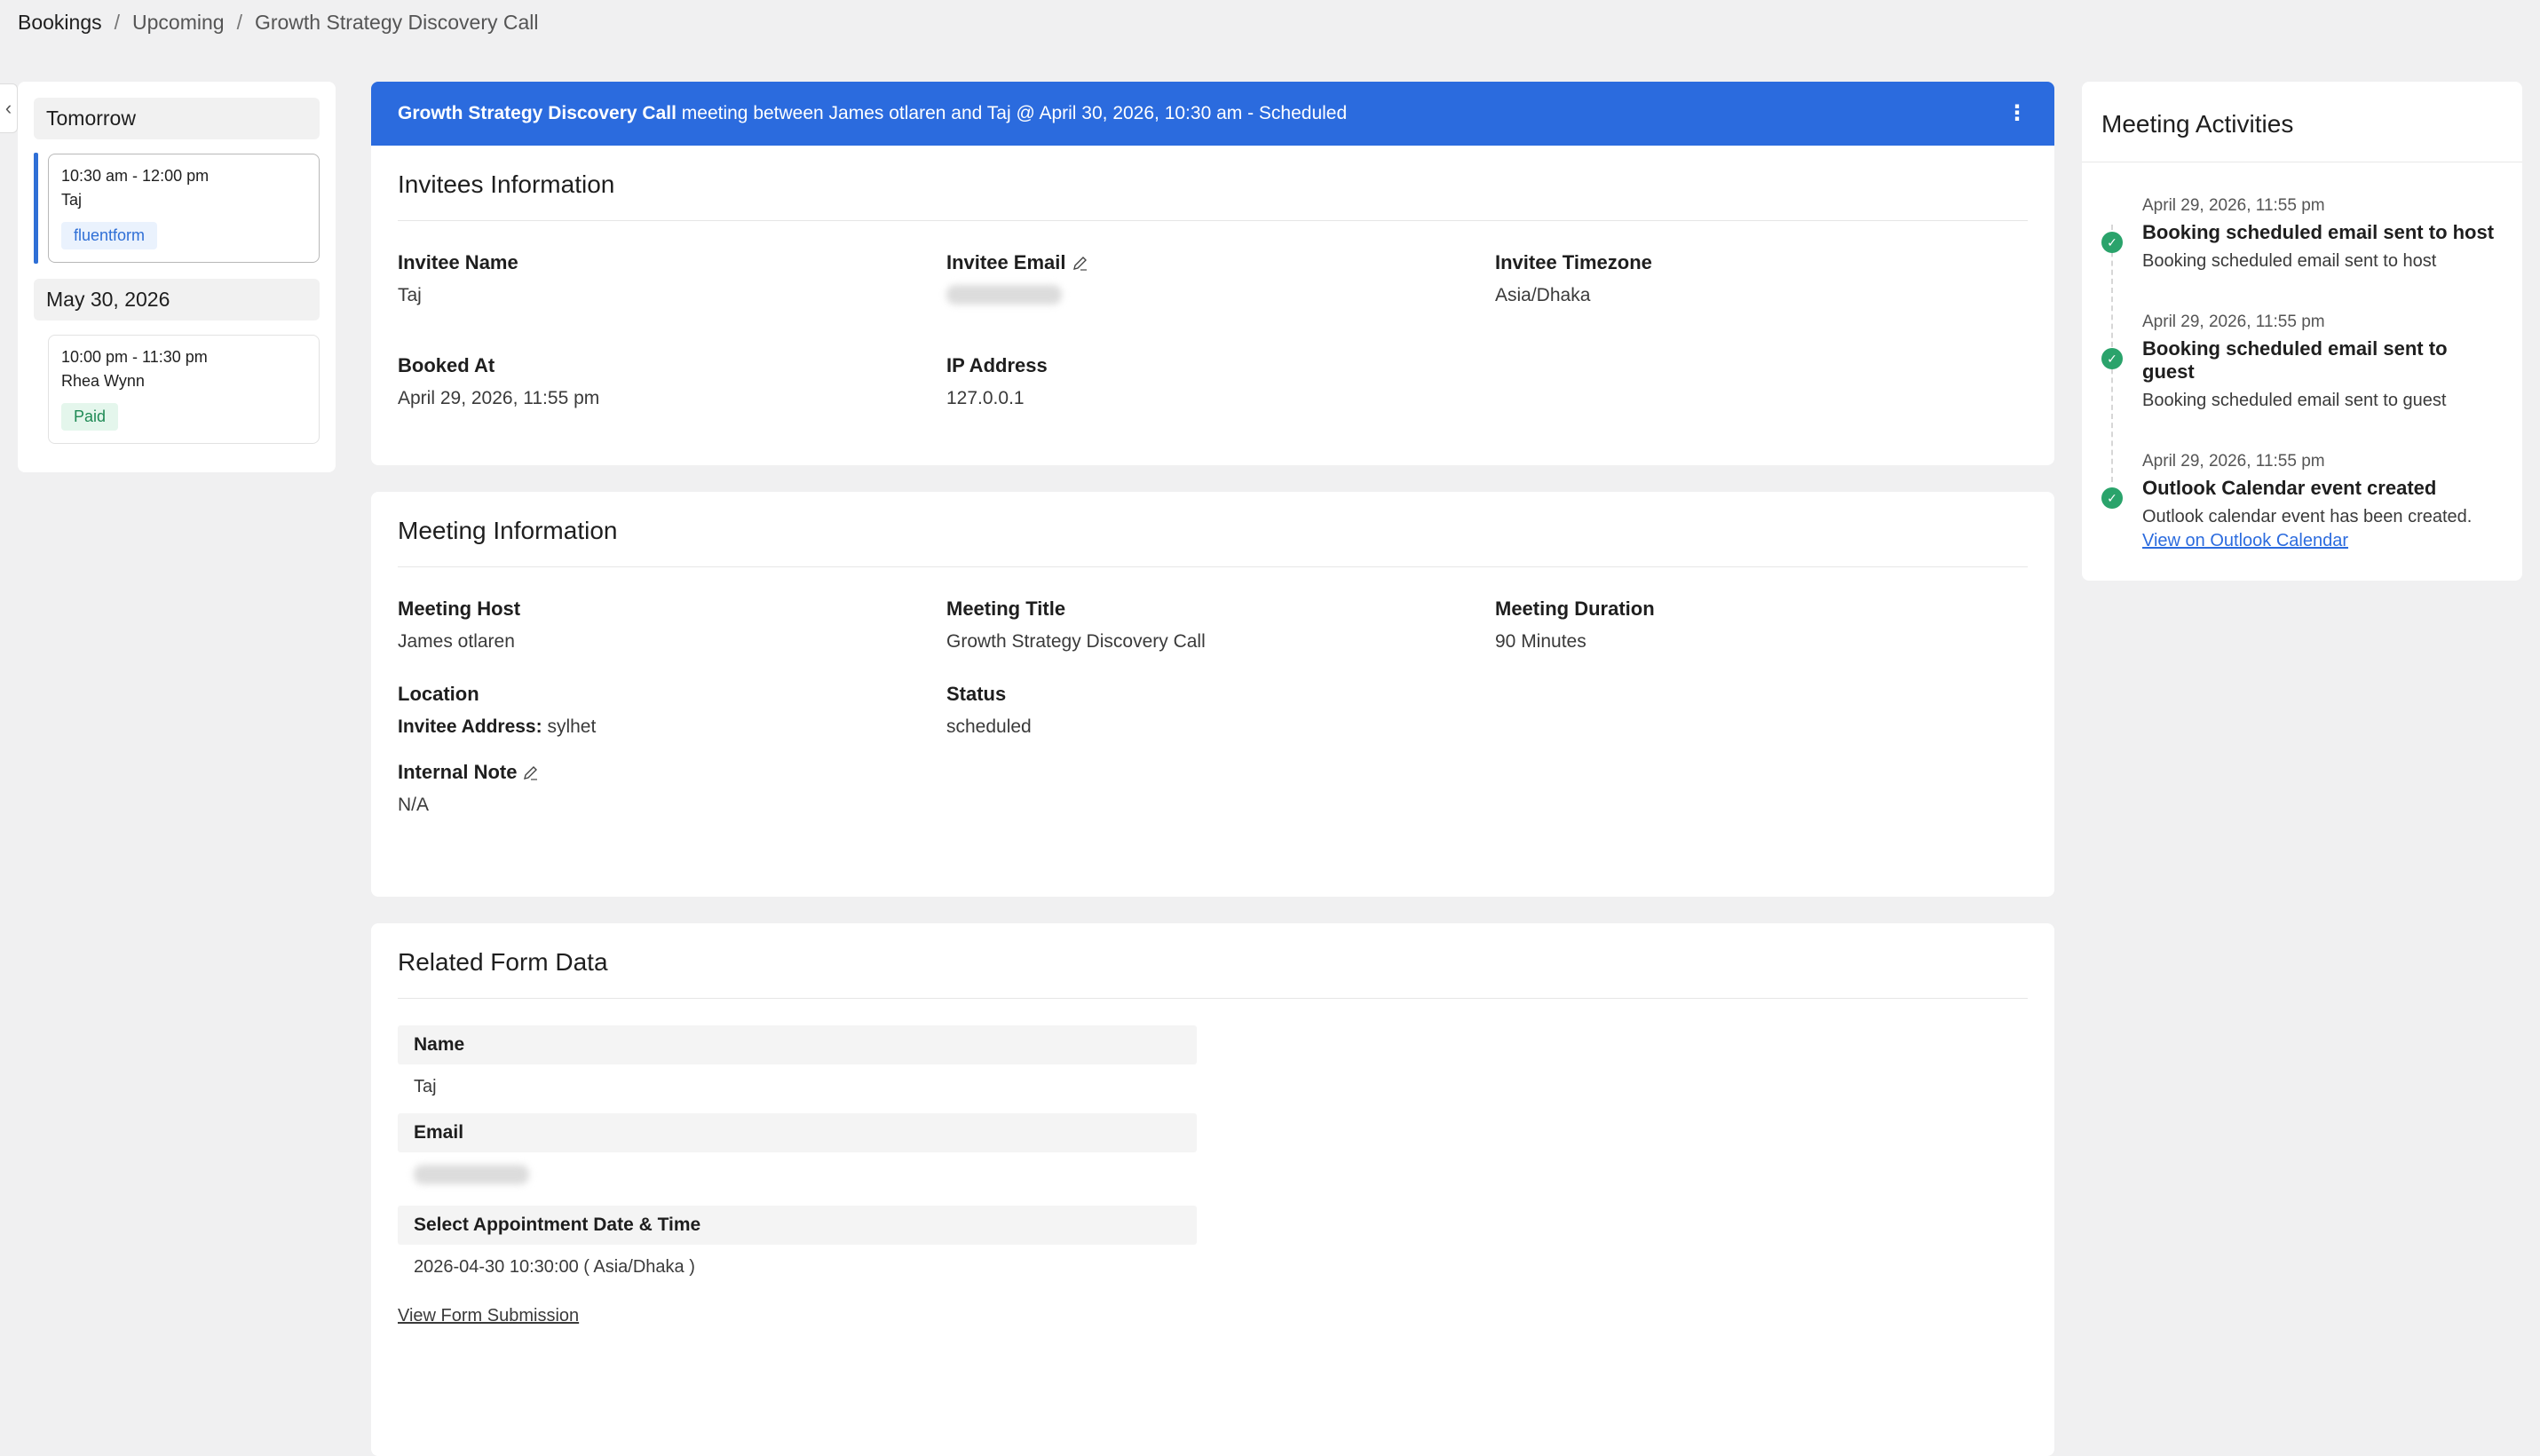  I want to click on location-value: sylhet, so click(569, 726).